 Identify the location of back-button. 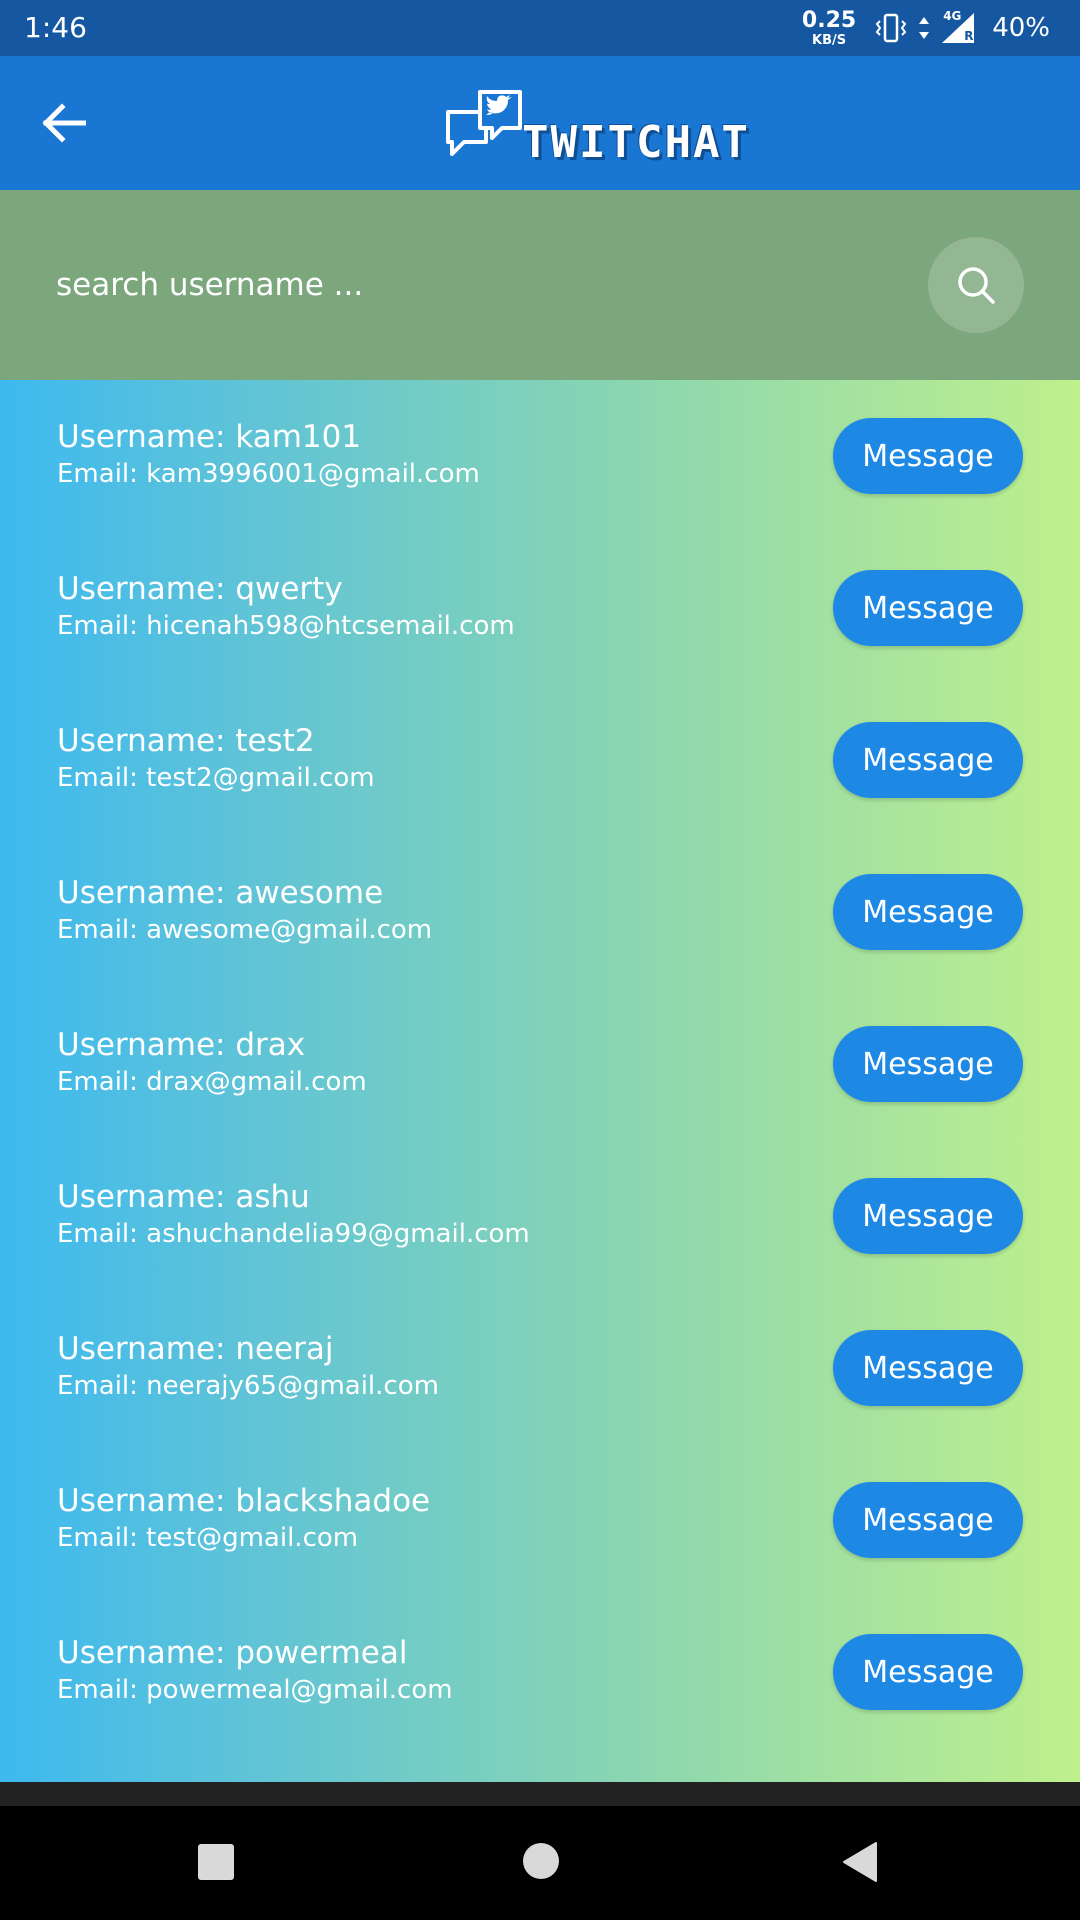
(64, 123).